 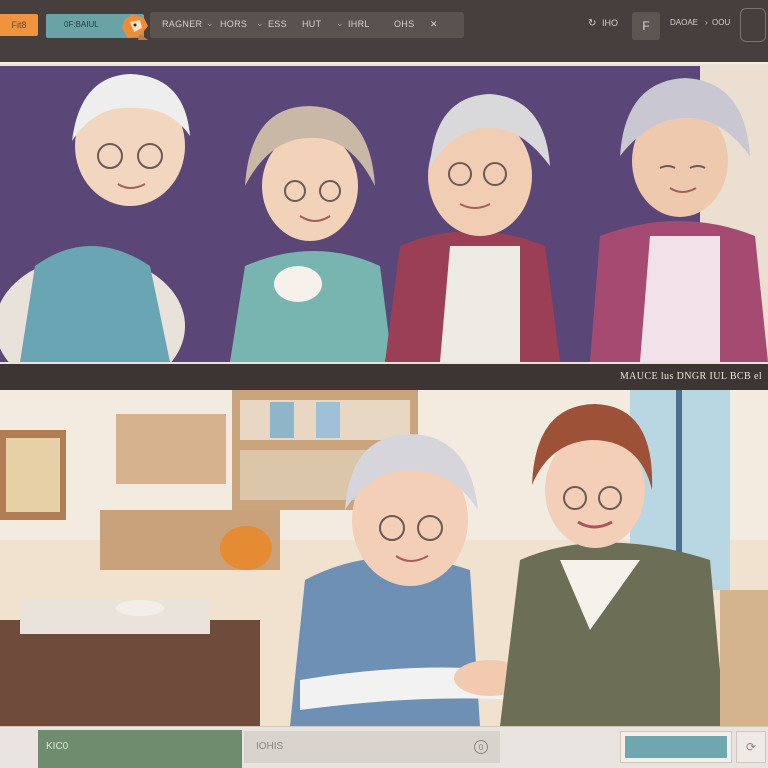 What do you see at coordinates (481, 747) in the screenshot?
I see `circle-icon: 0` at bounding box center [481, 747].